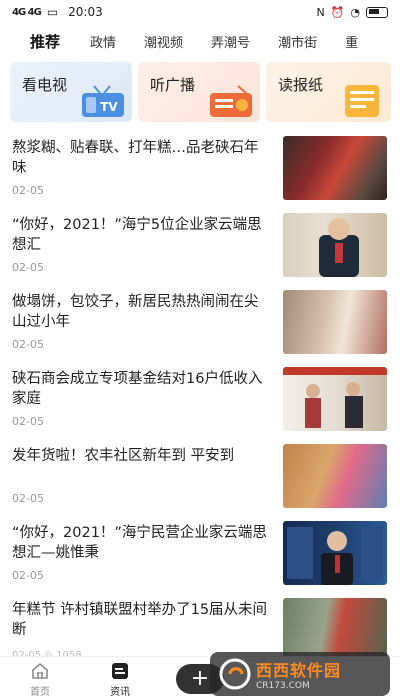 This screenshot has height=700, width=400. I want to click on tab-video: 潮视频, so click(163, 41).